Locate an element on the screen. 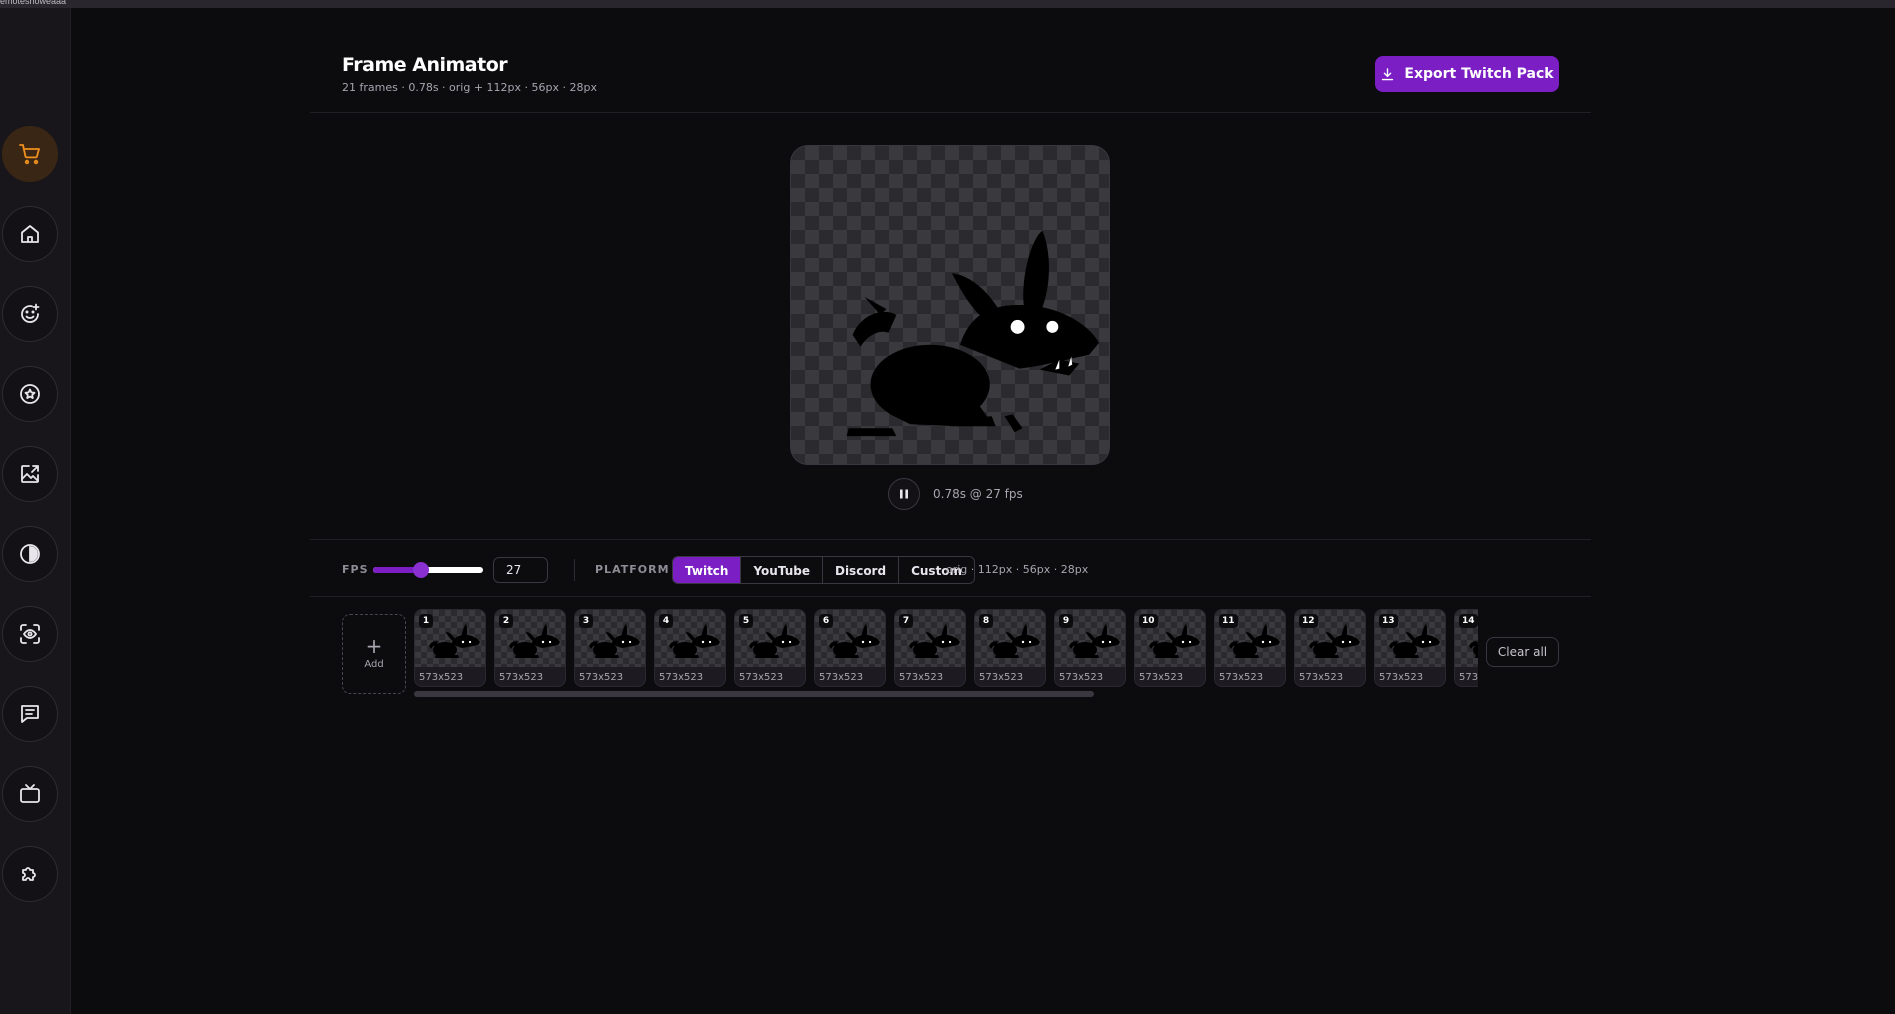 The image size is (1895, 1014). download-icon is located at coordinates (1388, 73).